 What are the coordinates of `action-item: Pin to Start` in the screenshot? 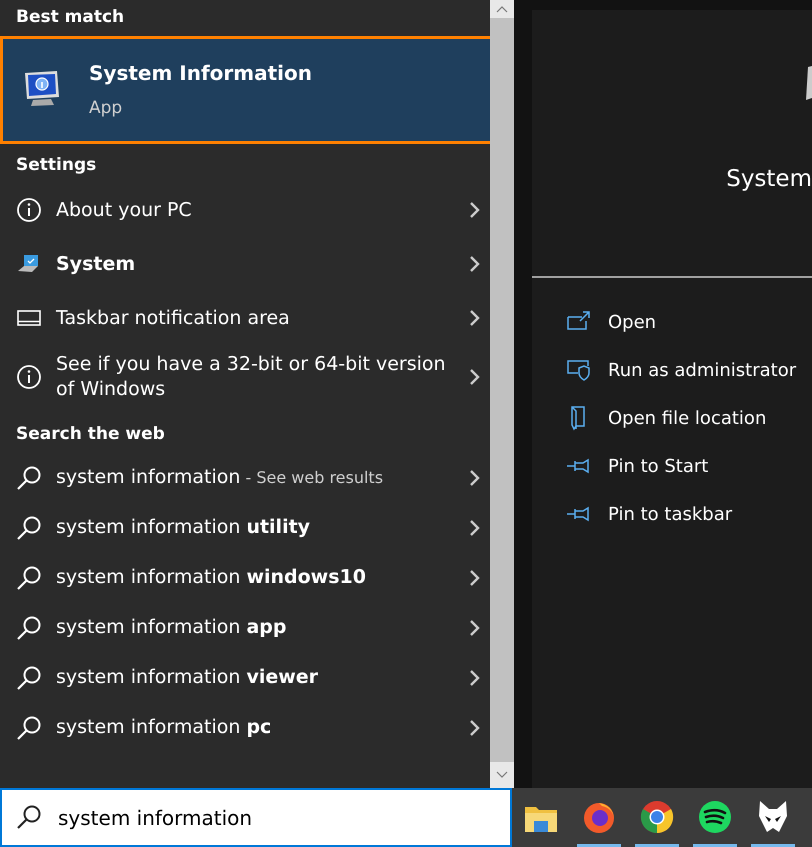 It's located at (672, 466).